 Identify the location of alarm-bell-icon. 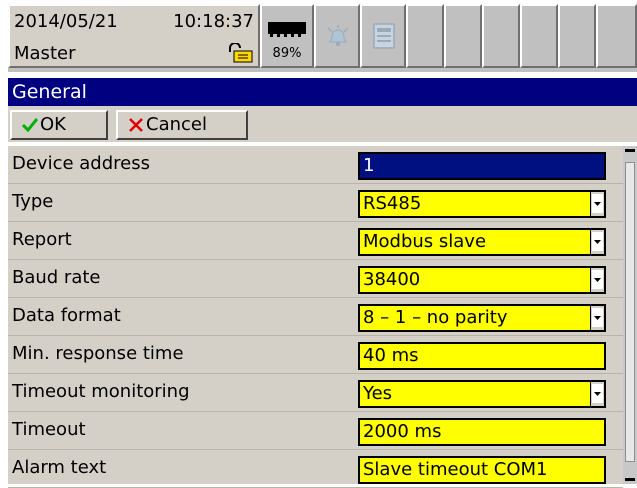
(338, 35).